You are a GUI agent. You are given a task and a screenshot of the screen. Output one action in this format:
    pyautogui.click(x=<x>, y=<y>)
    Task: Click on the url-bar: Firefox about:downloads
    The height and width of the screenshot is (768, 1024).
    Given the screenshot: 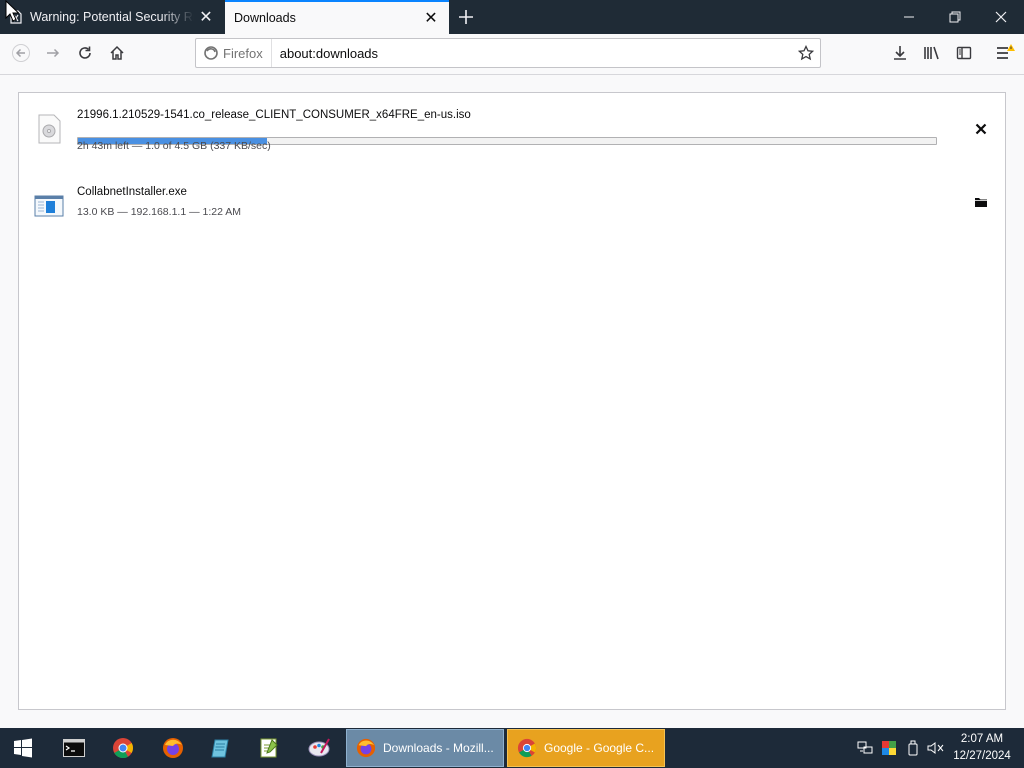 What is the action you would take?
    pyautogui.click(x=508, y=53)
    